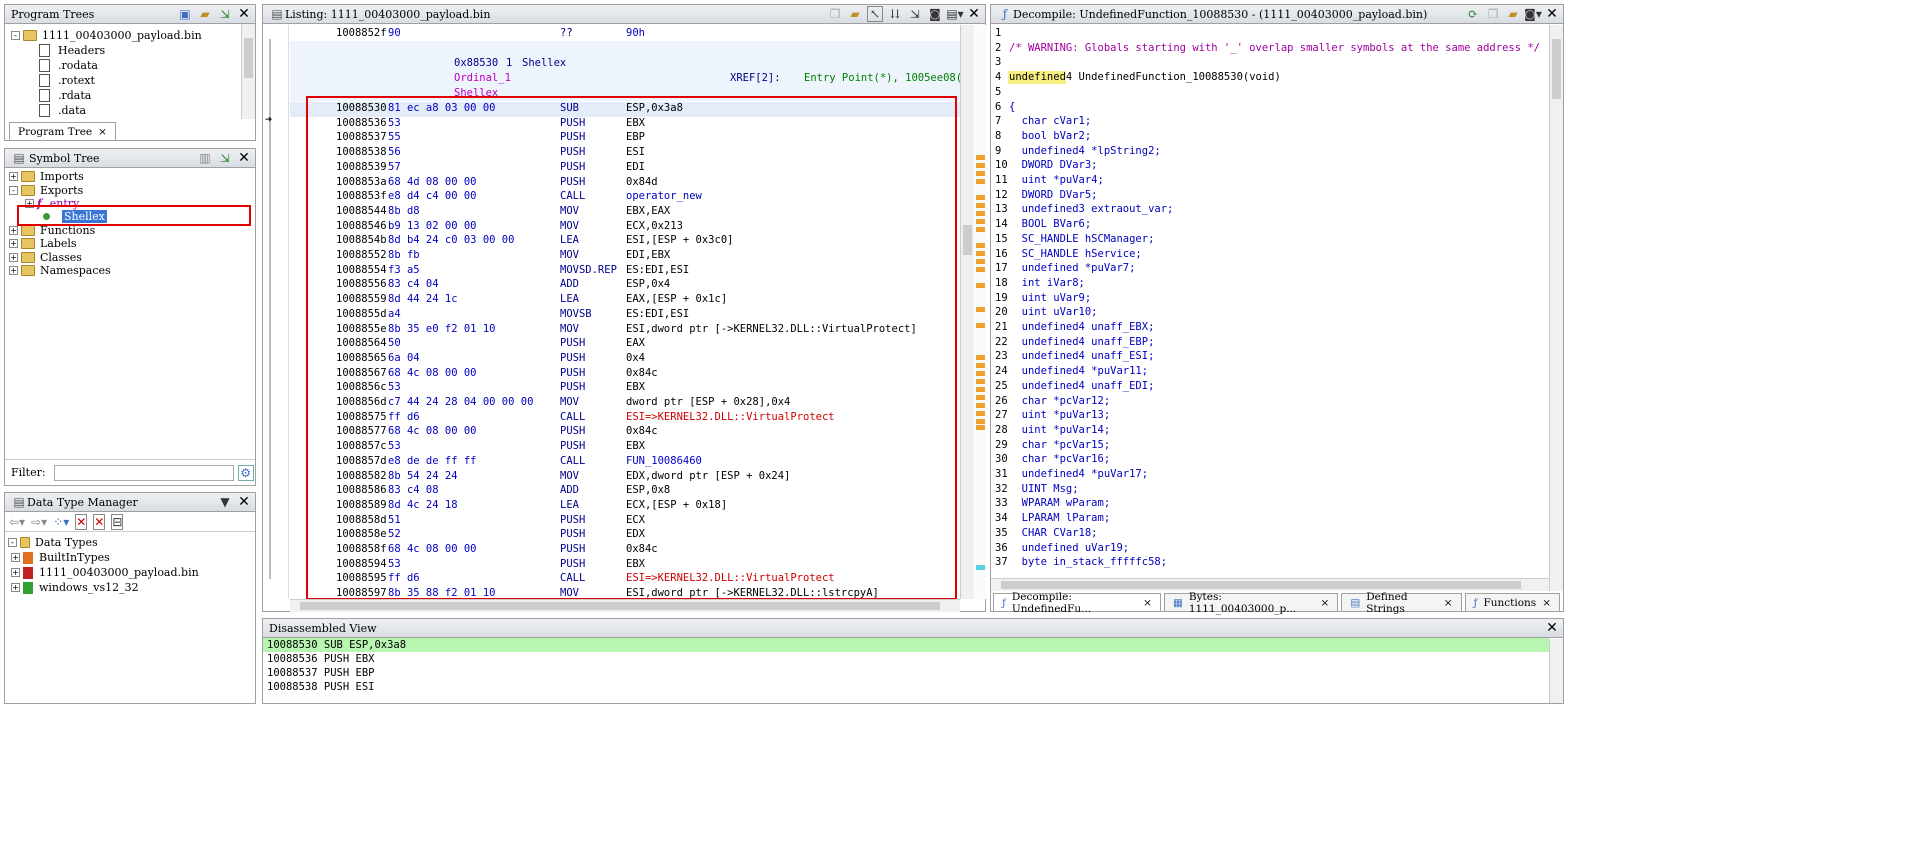  What do you see at coordinates (185, 14) in the screenshot?
I see `create-tree-icon: ▣` at bounding box center [185, 14].